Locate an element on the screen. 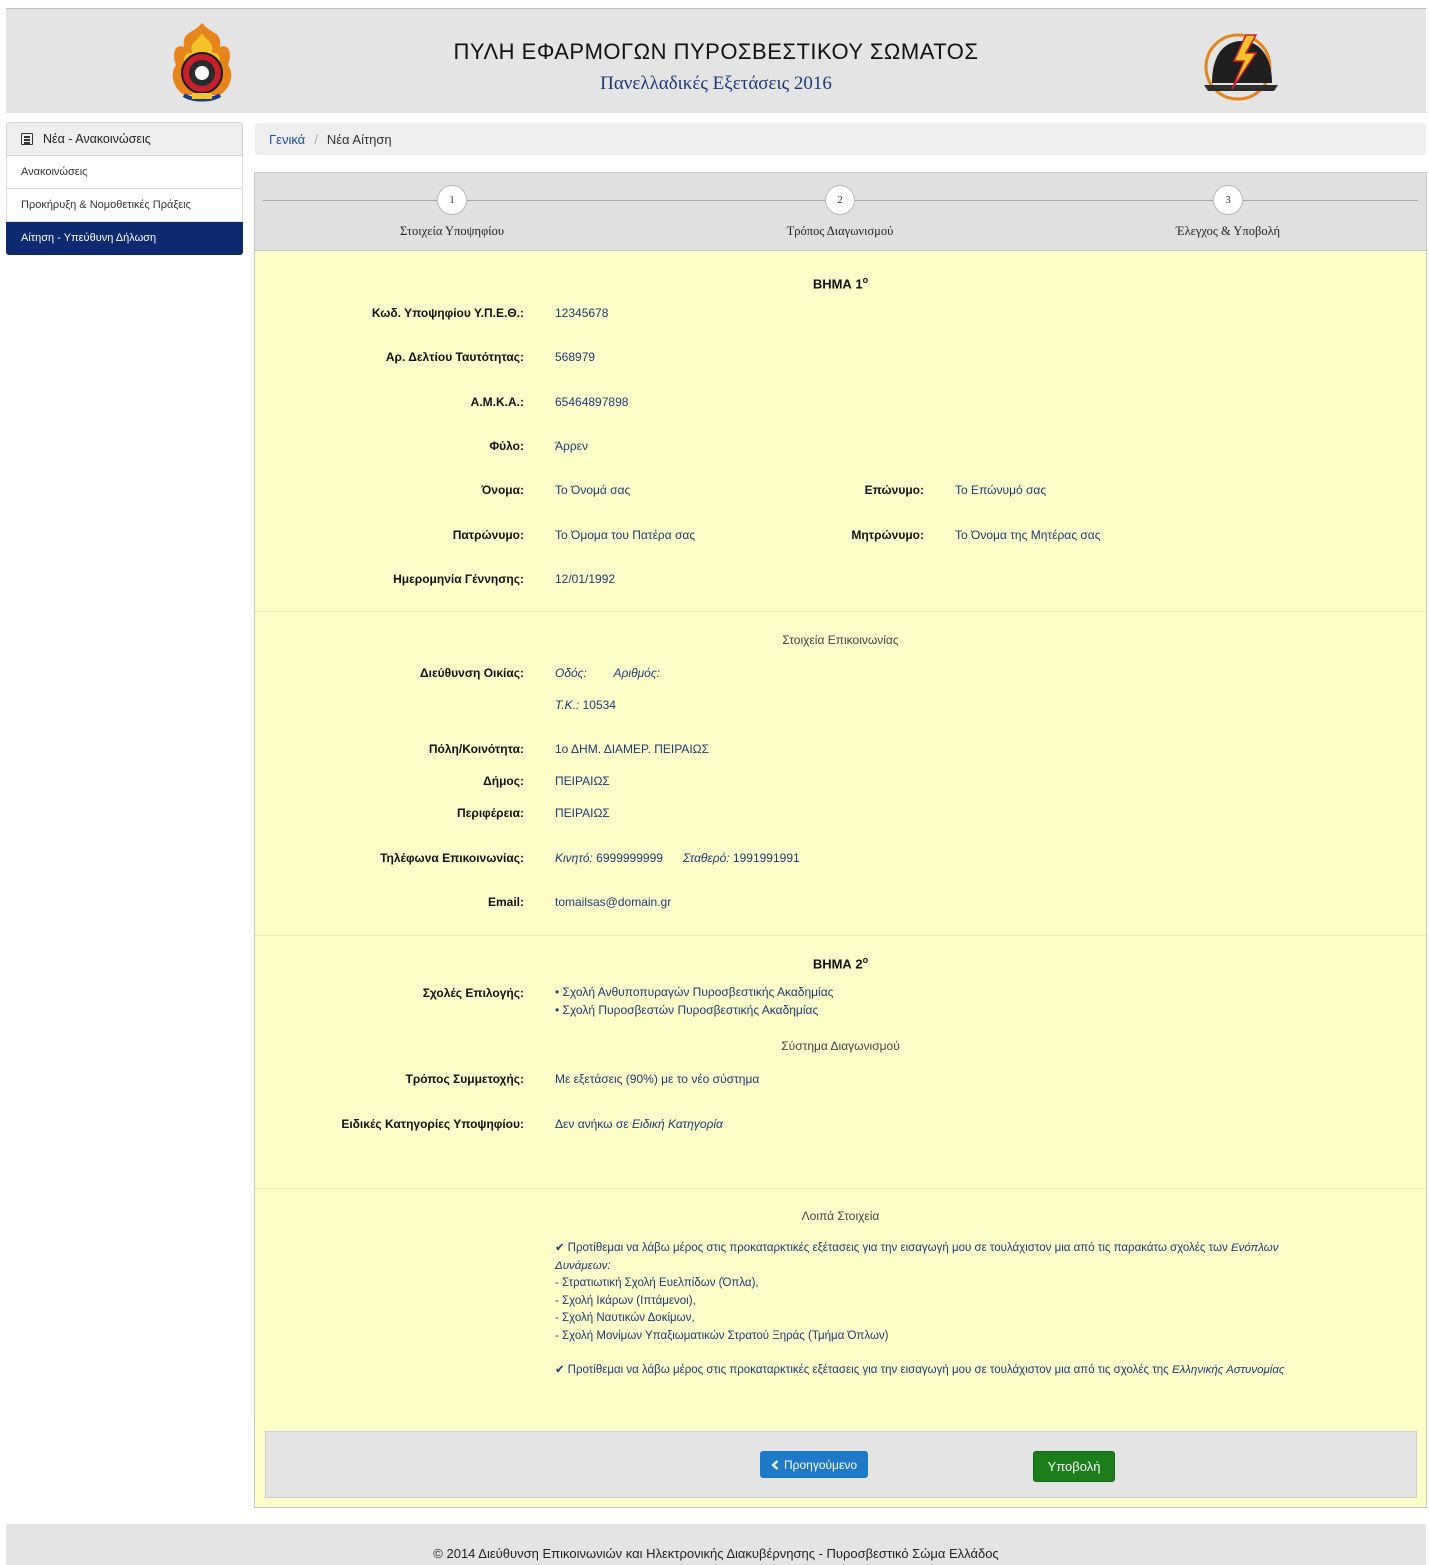 The image size is (1429, 1565). step-label: Στοιχεία Υποψηφίου is located at coordinates (452, 231).